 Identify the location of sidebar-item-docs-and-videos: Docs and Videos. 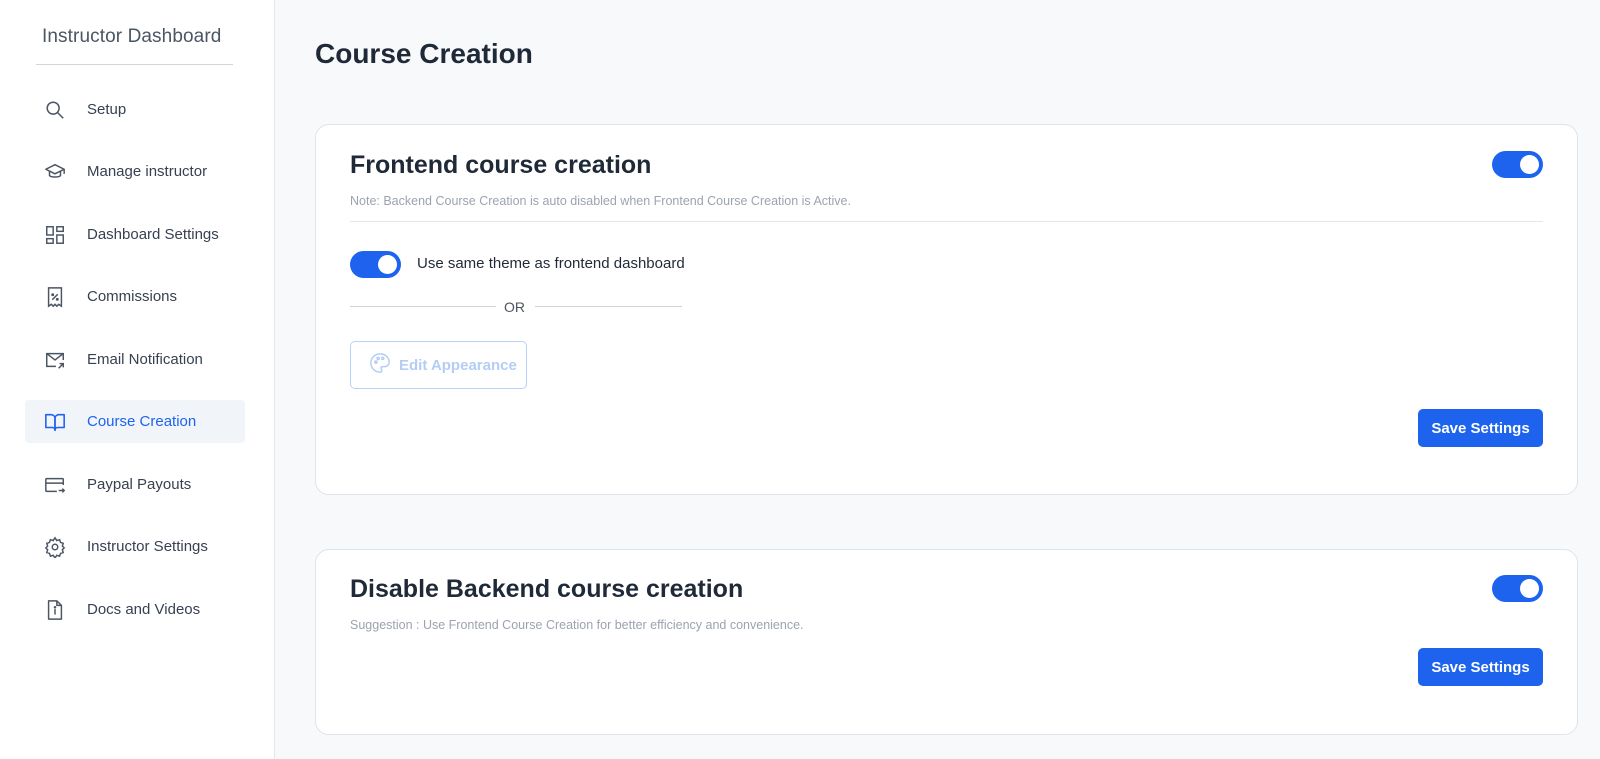
(135, 609).